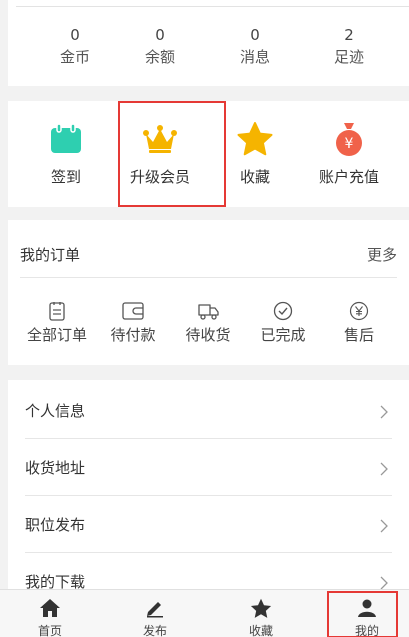 Image resolution: width=409 pixels, height=637 pixels. I want to click on order-completed-button: 已完成, so click(283, 322).